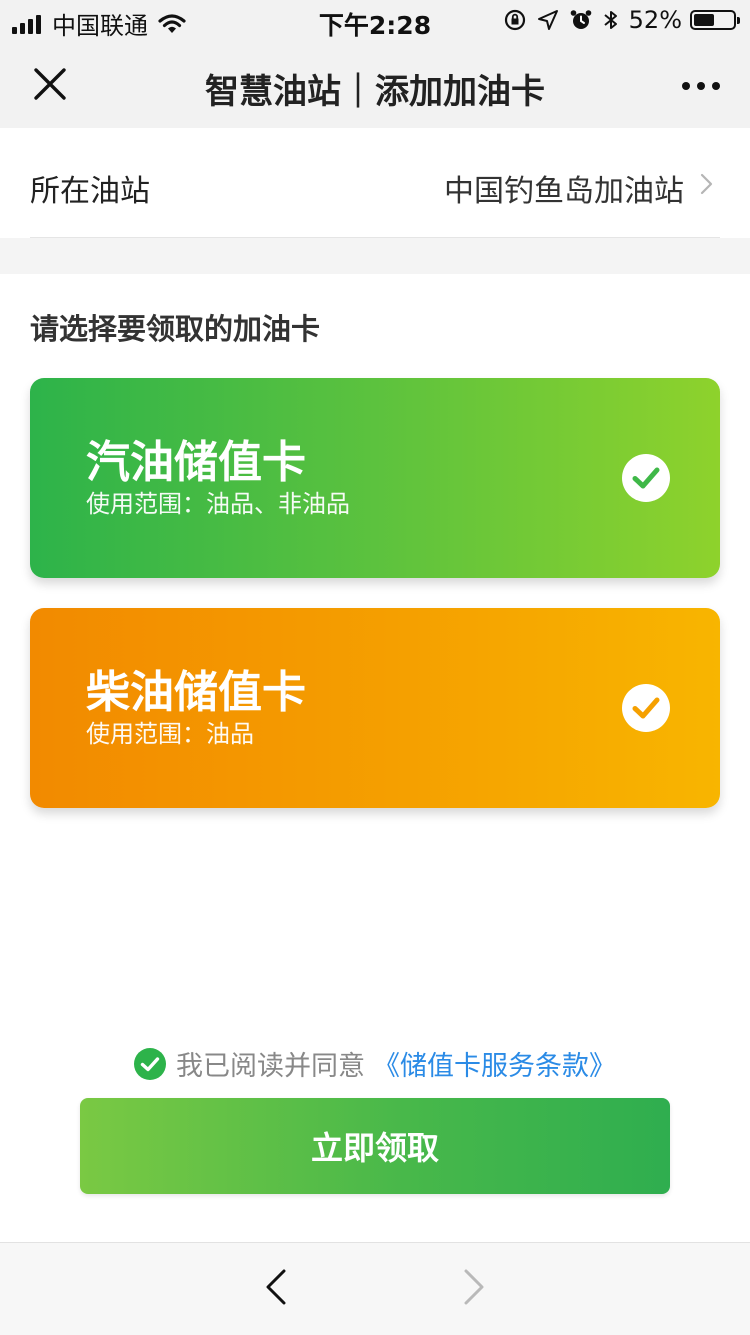 This screenshot has width=750, height=1335. I want to click on section-gap, so click(375, 256).